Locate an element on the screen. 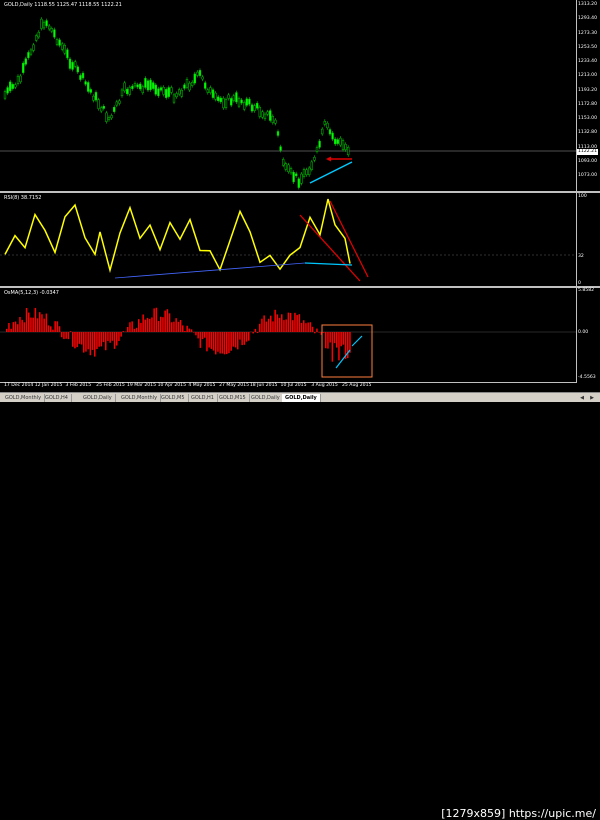 The height and width of the screenshot is (820, 600). chart-tab: GOLD,H4 is located at coordinates (57, 398).